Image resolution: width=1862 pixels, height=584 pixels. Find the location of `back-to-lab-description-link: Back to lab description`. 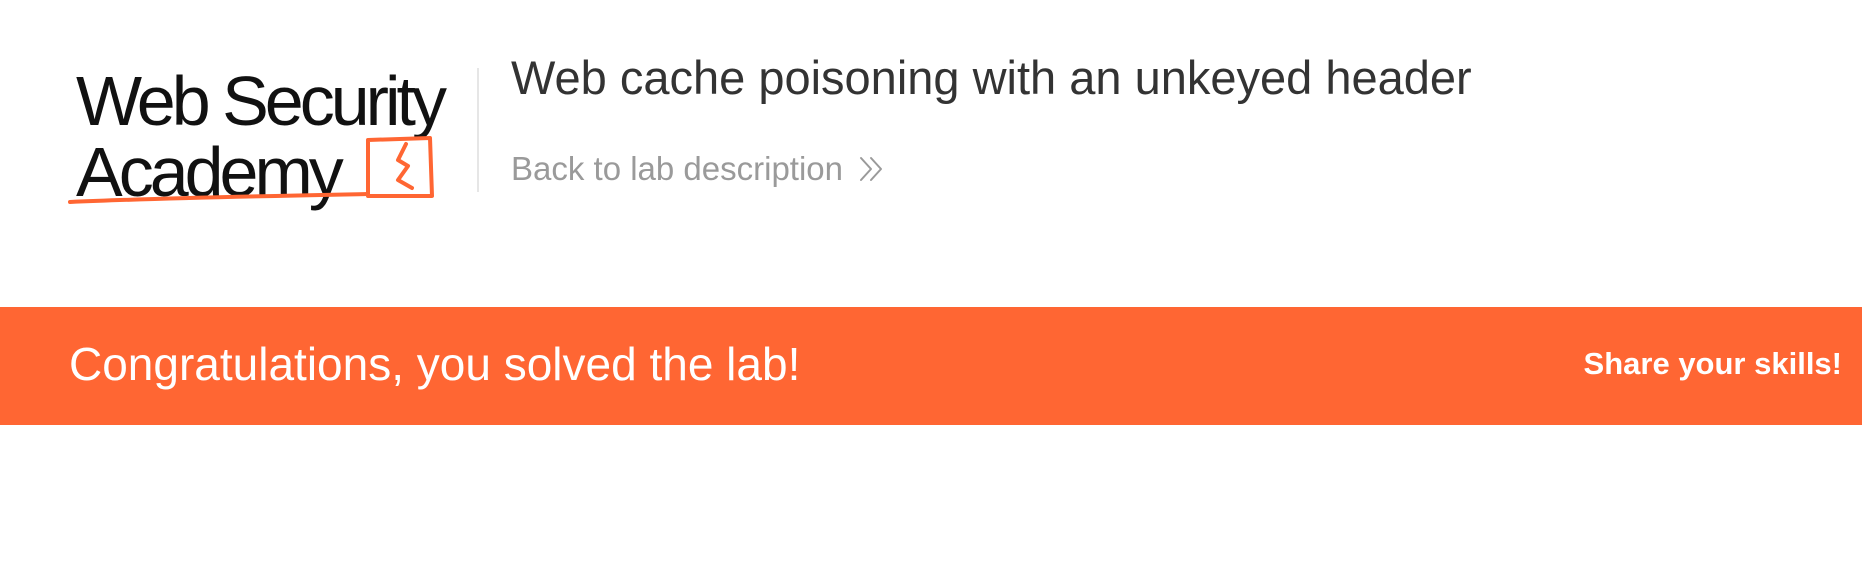

back-to-lab-description-link: Back to lab description is located at coordinates (699, 169).